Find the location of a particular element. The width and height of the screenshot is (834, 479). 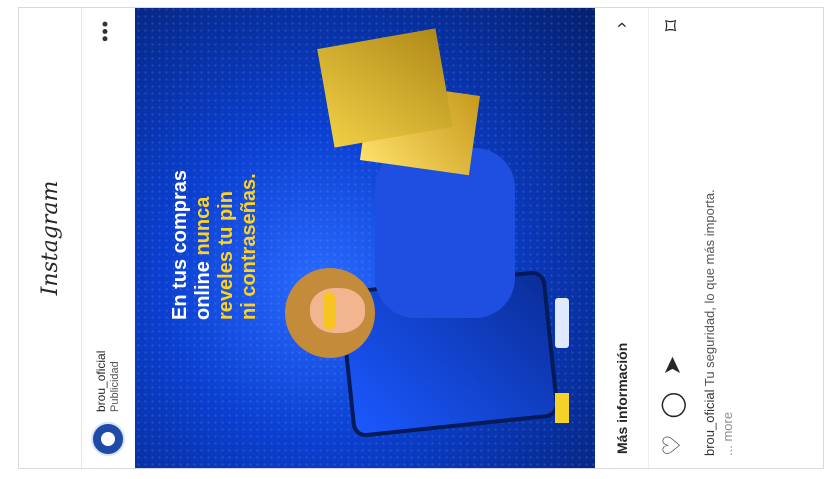

username: brou_oficial is located at coordinates (101, 381).